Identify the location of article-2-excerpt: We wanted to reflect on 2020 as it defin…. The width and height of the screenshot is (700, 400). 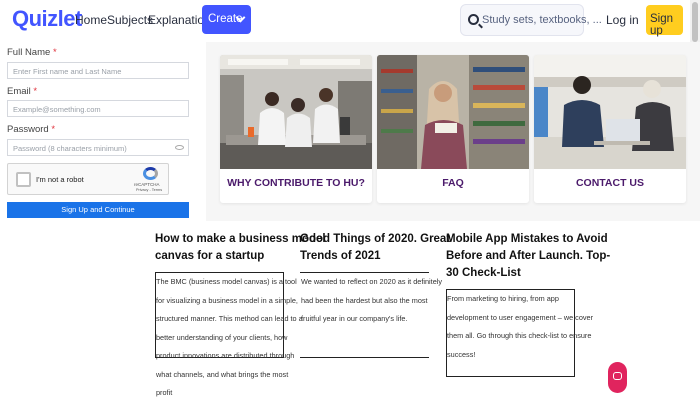
(372, 300).